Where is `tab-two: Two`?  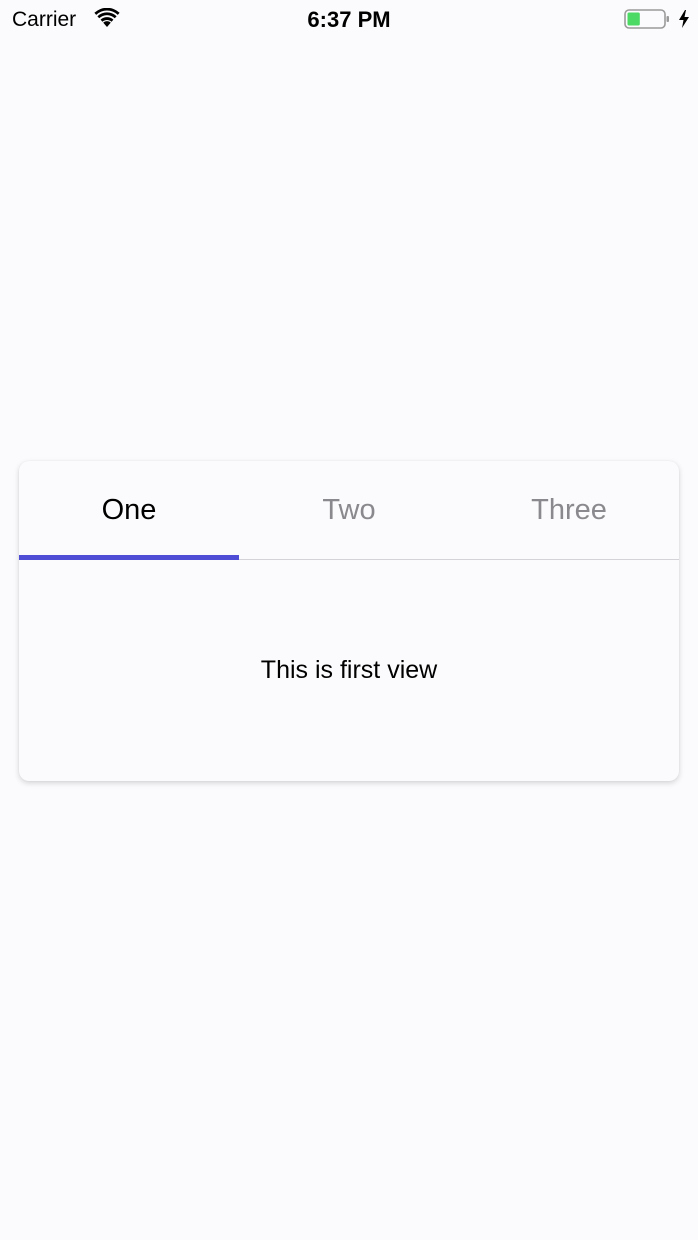 tab-two: Two is located at coordinates (349, 510).